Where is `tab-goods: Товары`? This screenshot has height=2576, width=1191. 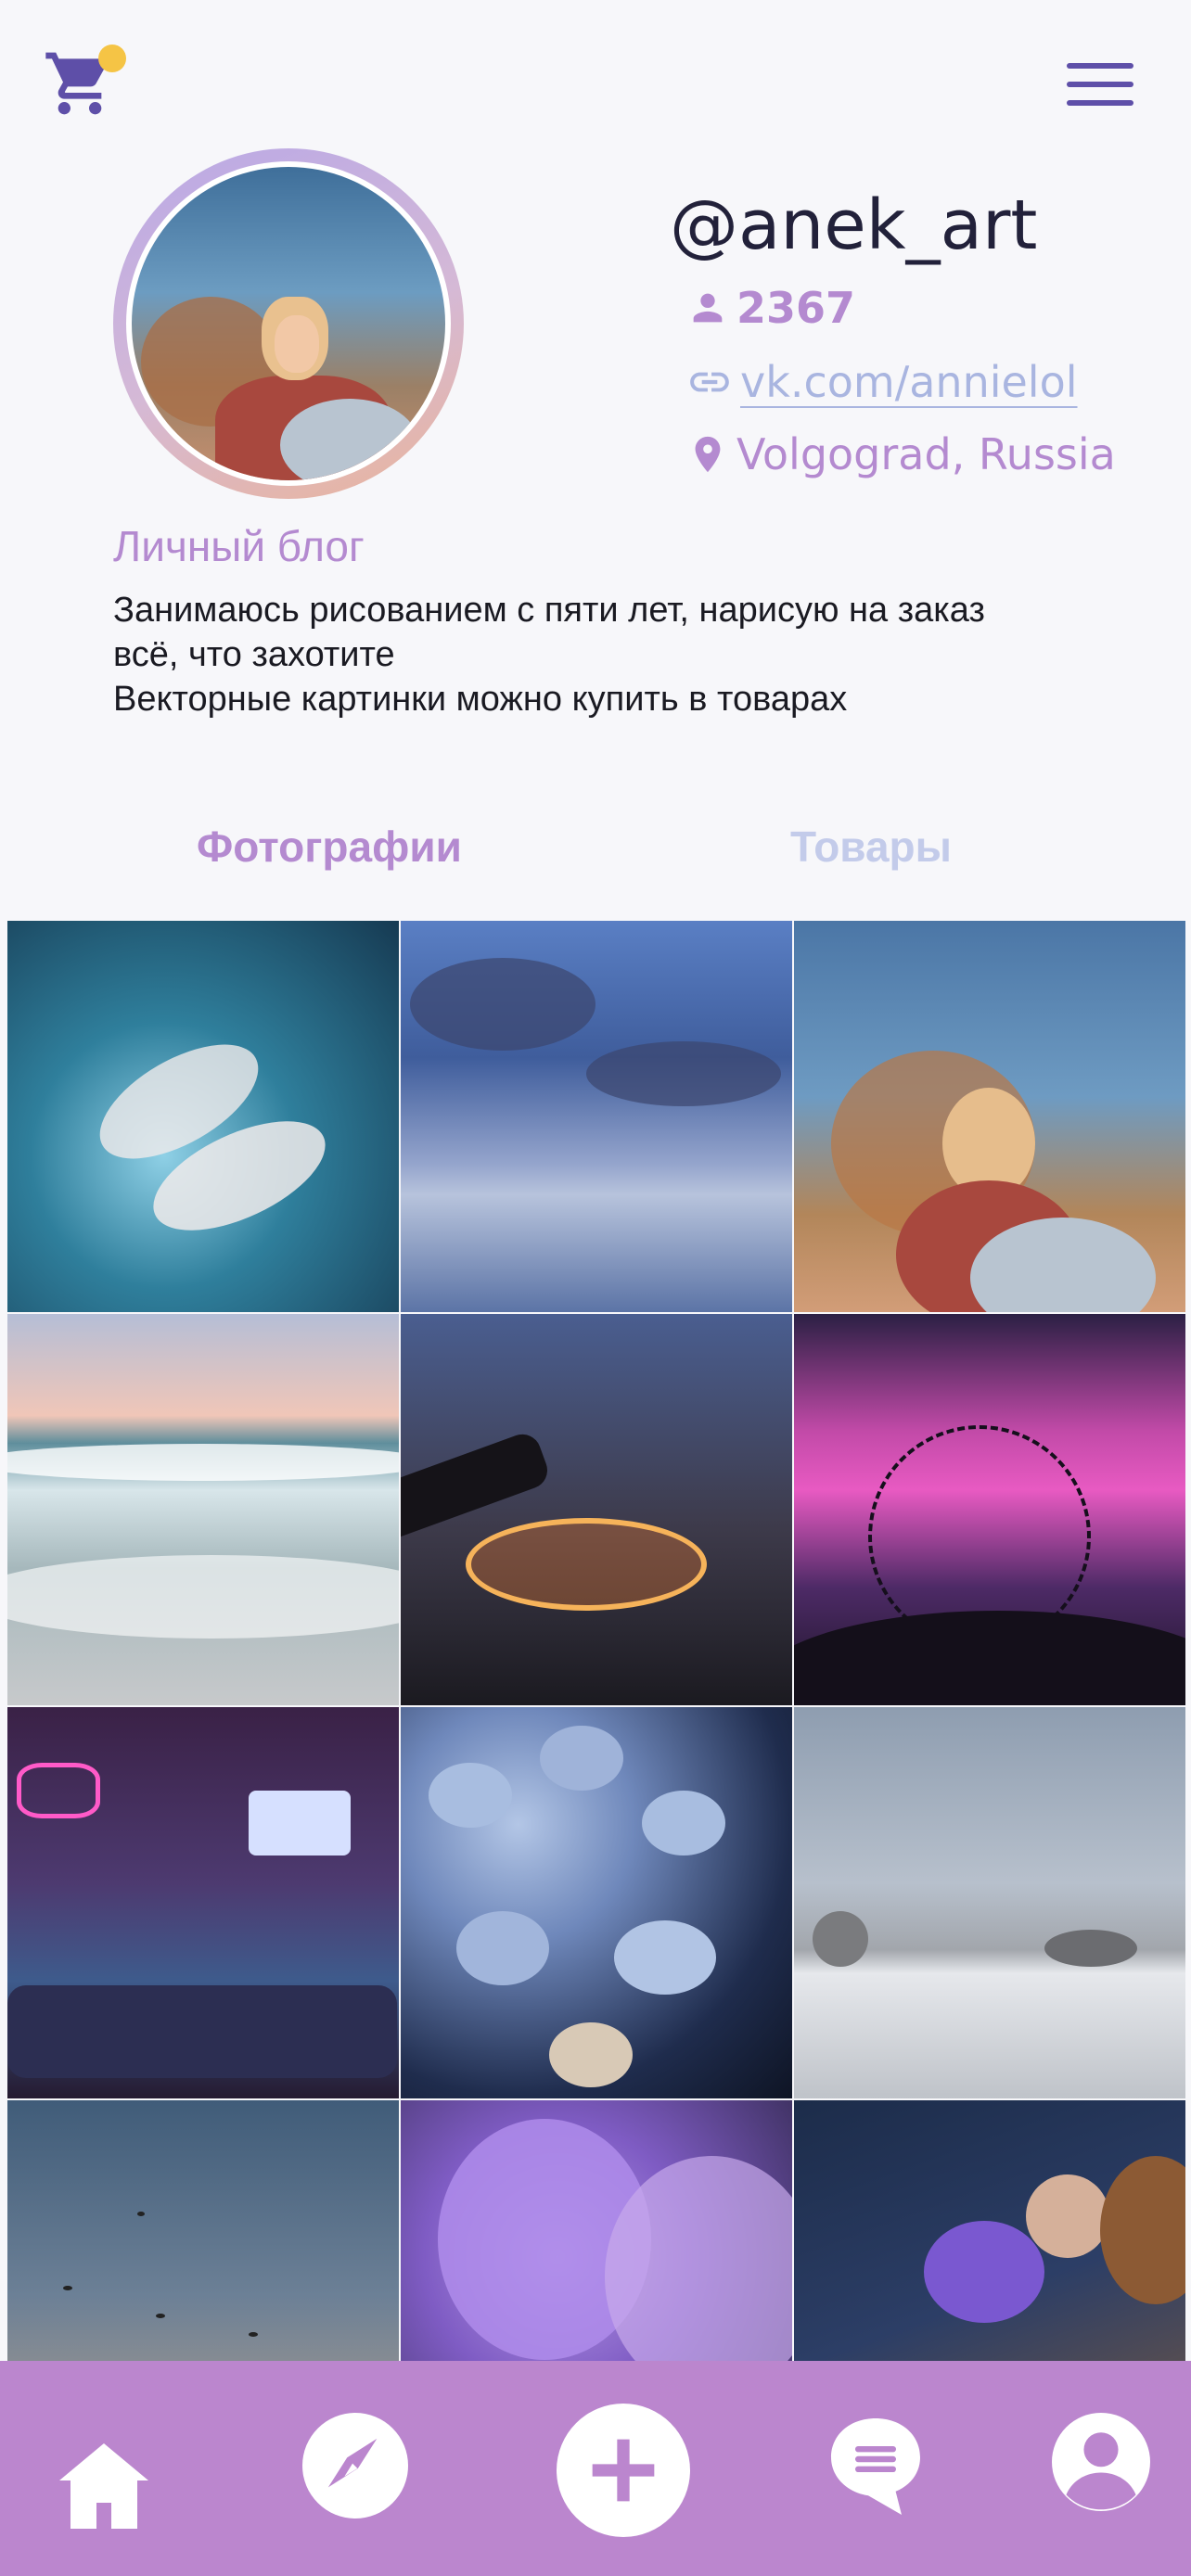
tab-goods: Товары is located at coordinates (871, 847).